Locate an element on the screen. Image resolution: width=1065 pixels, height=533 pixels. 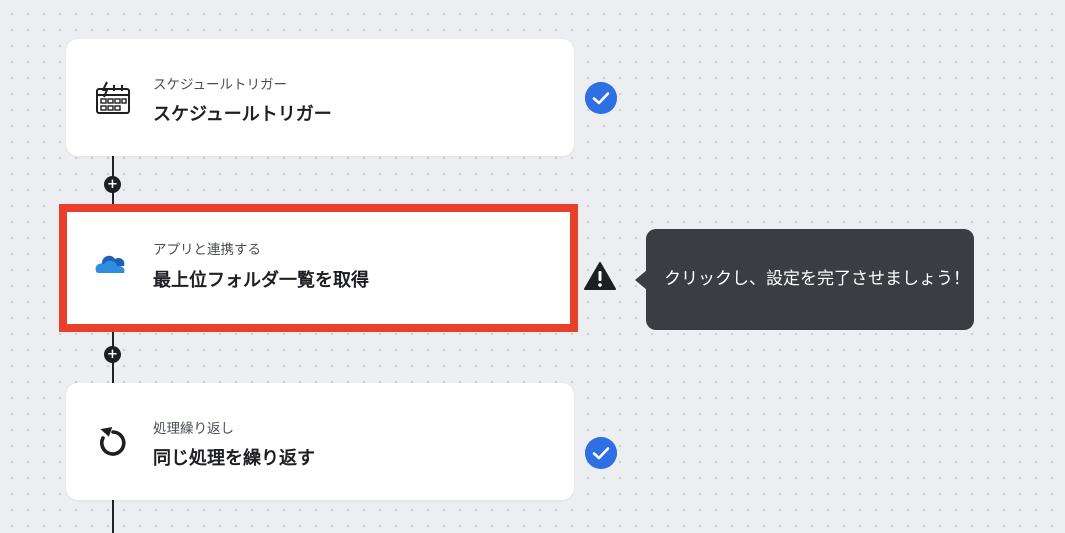
step-type-label: アプリと連携する is located at coordinates (207, 250).